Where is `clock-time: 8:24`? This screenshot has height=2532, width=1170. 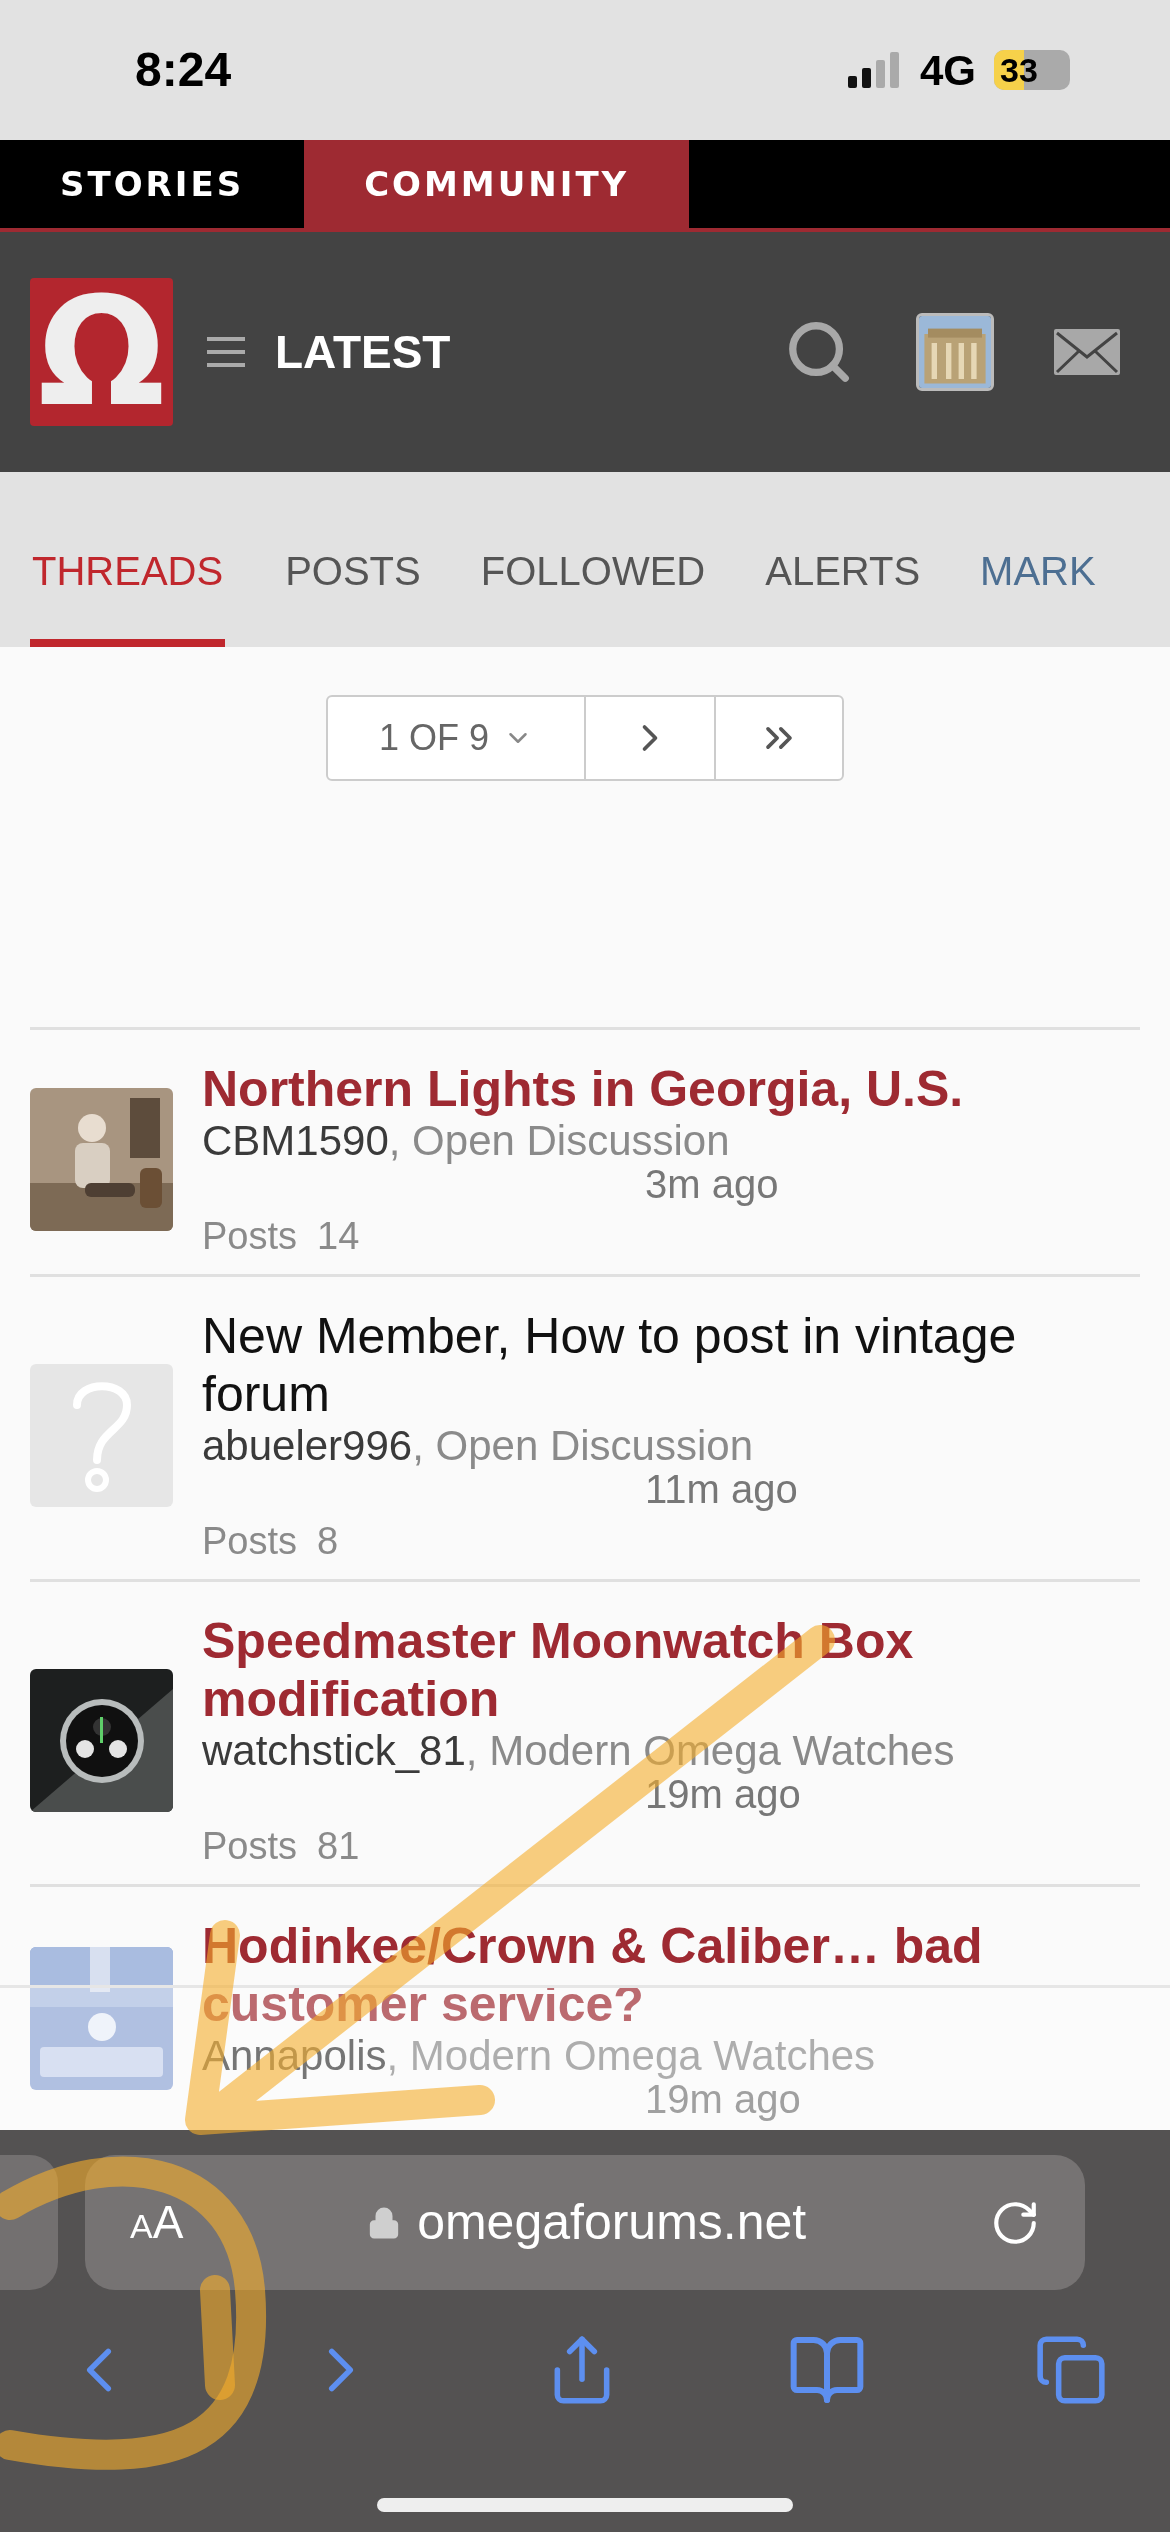
clock-time: 8:24 is located at coordinates (183, 70).